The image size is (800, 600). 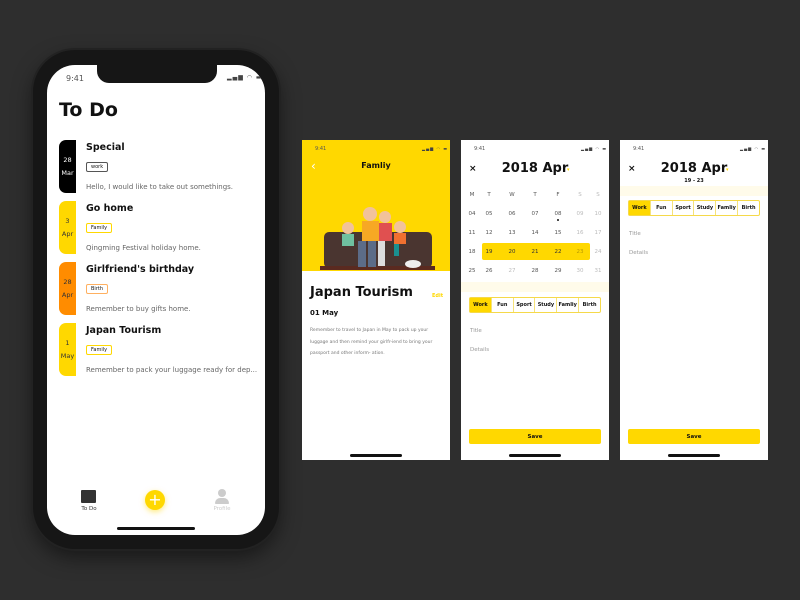 What do you see at coordinates (67, 166) in the screenshot?
I see `date-badge: 28 Mar` at bounding box center [67, 166].